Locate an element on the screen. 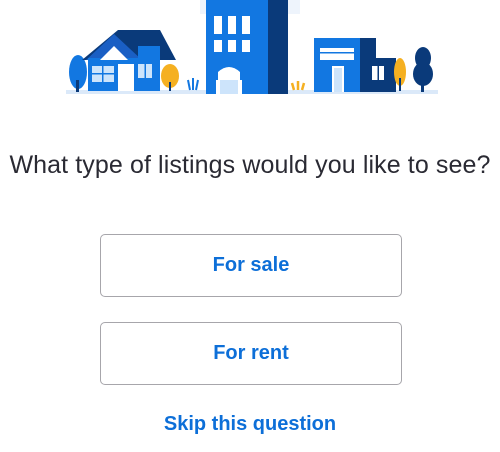 This screenshot has width=500, height=452. for-sale-button: For sale is located at coordinates (251, 265).